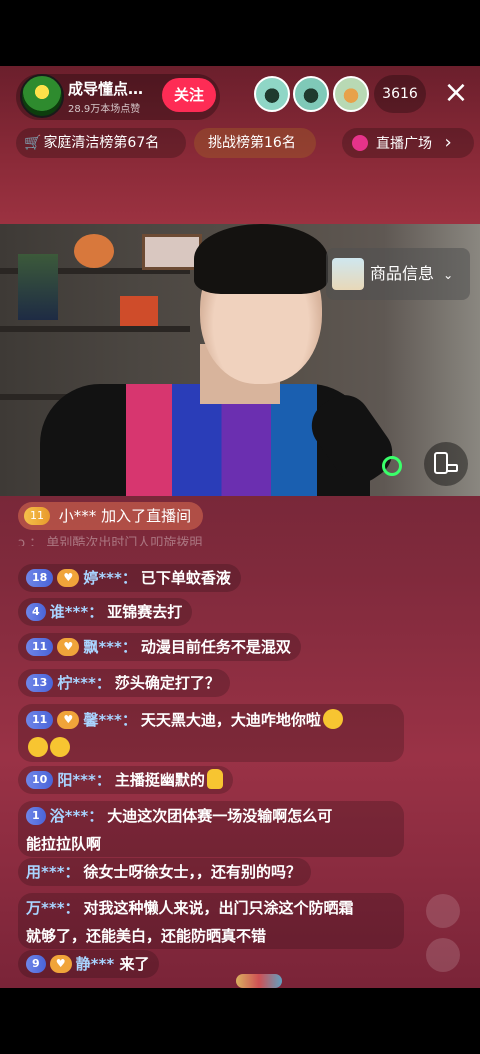 The image size is (480, 1054). I want to click on chat-text: 已下单蚊香液, so click(185, 578).